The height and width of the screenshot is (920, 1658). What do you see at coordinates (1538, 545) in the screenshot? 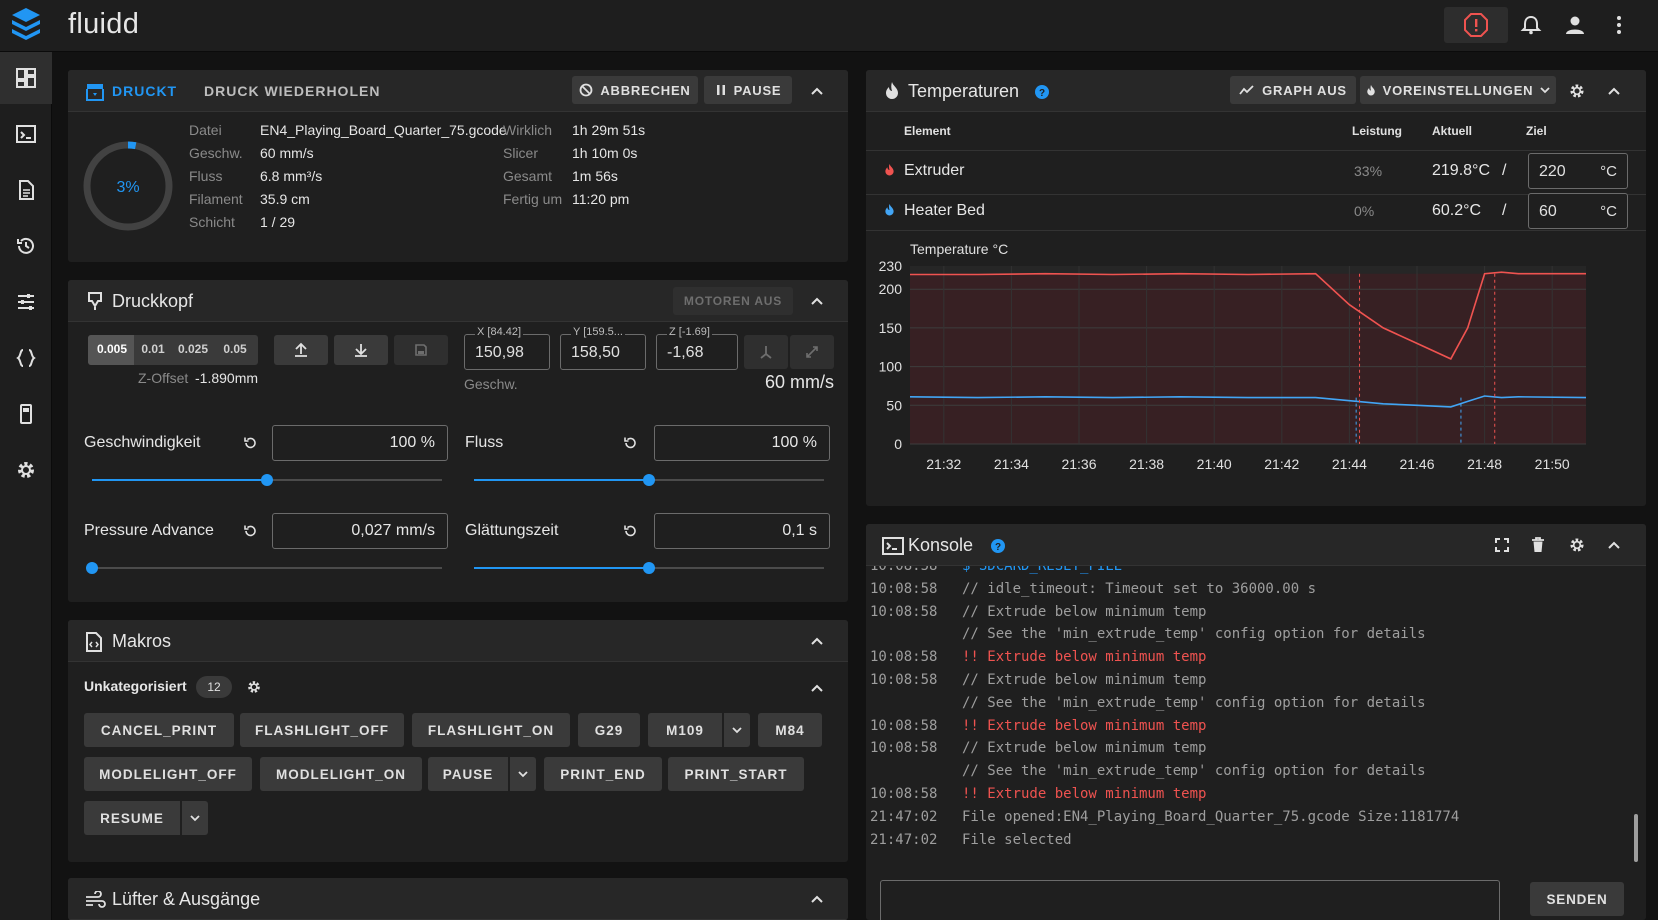
I see `delete-icon` at bounding box center [1538, 545].